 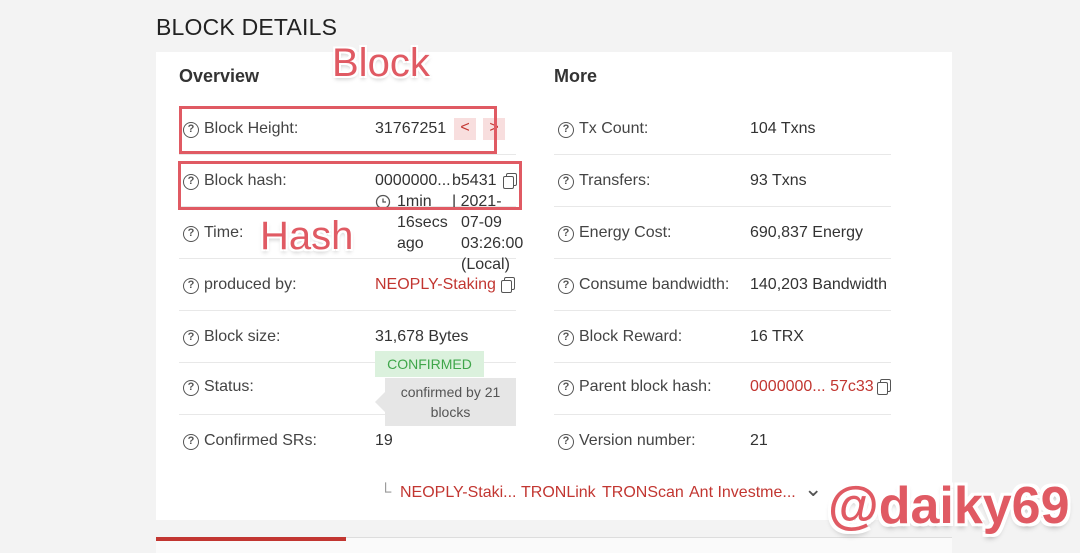 I want to click on block-size-value: 31,678 Bytes, so click(x=422, y=336).